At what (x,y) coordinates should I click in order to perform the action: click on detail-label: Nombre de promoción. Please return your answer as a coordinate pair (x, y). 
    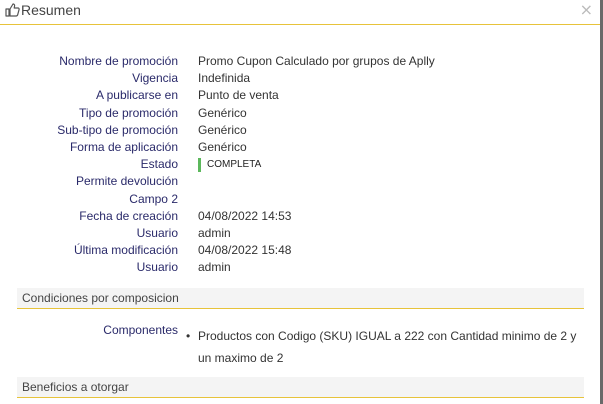
    Looking at the image, I should click on (118, 61).